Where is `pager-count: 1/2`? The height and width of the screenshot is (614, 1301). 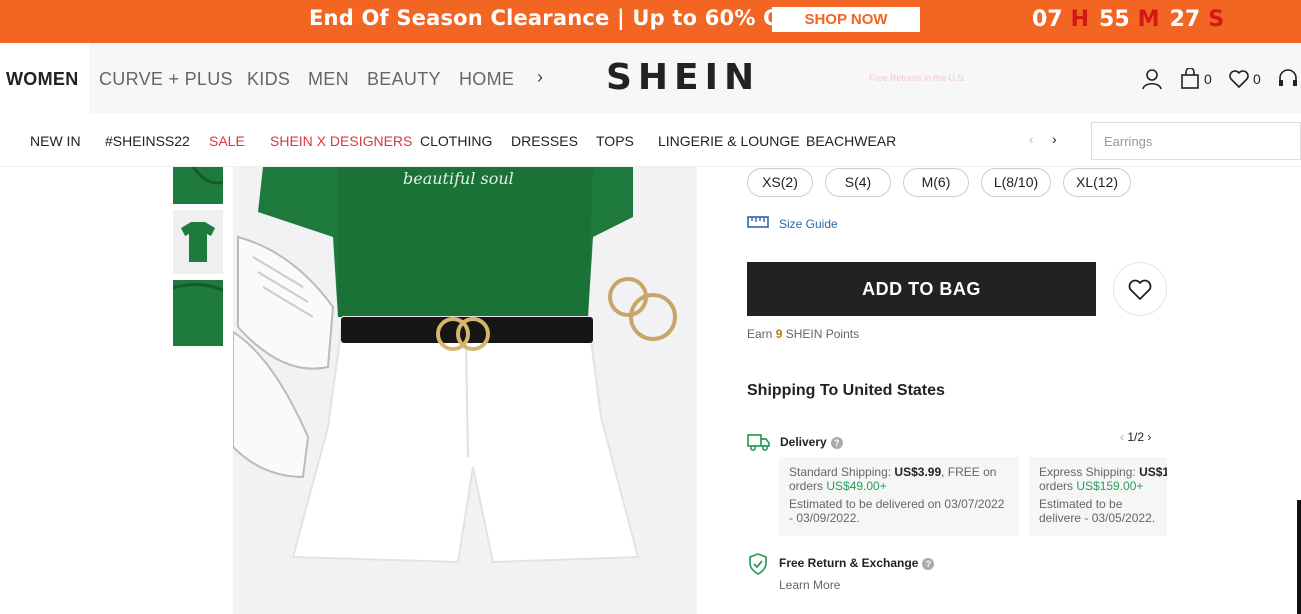
pager-count: 1/2 is located at coordinates (1136, 437).